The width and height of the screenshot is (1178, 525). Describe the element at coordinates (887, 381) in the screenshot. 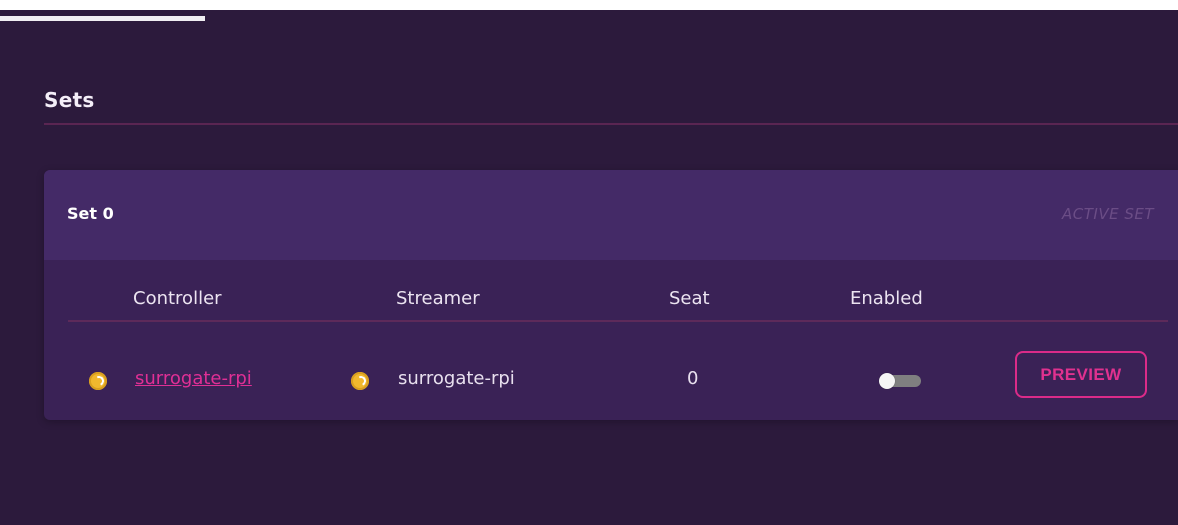

I see `toggle-knob` at that location.